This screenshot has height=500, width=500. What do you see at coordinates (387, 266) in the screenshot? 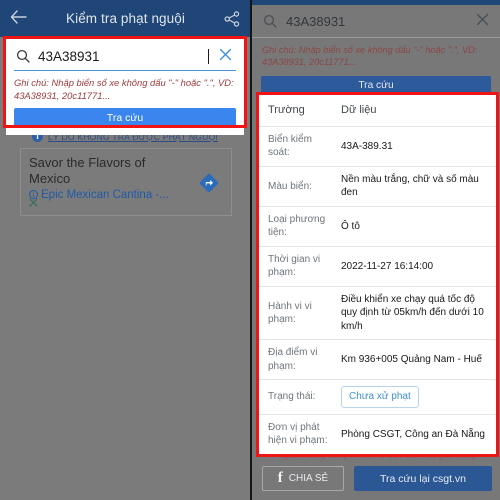
I see `table-cell-value: 2022-11-27 16:14:00` at bounding box center [387, 266].